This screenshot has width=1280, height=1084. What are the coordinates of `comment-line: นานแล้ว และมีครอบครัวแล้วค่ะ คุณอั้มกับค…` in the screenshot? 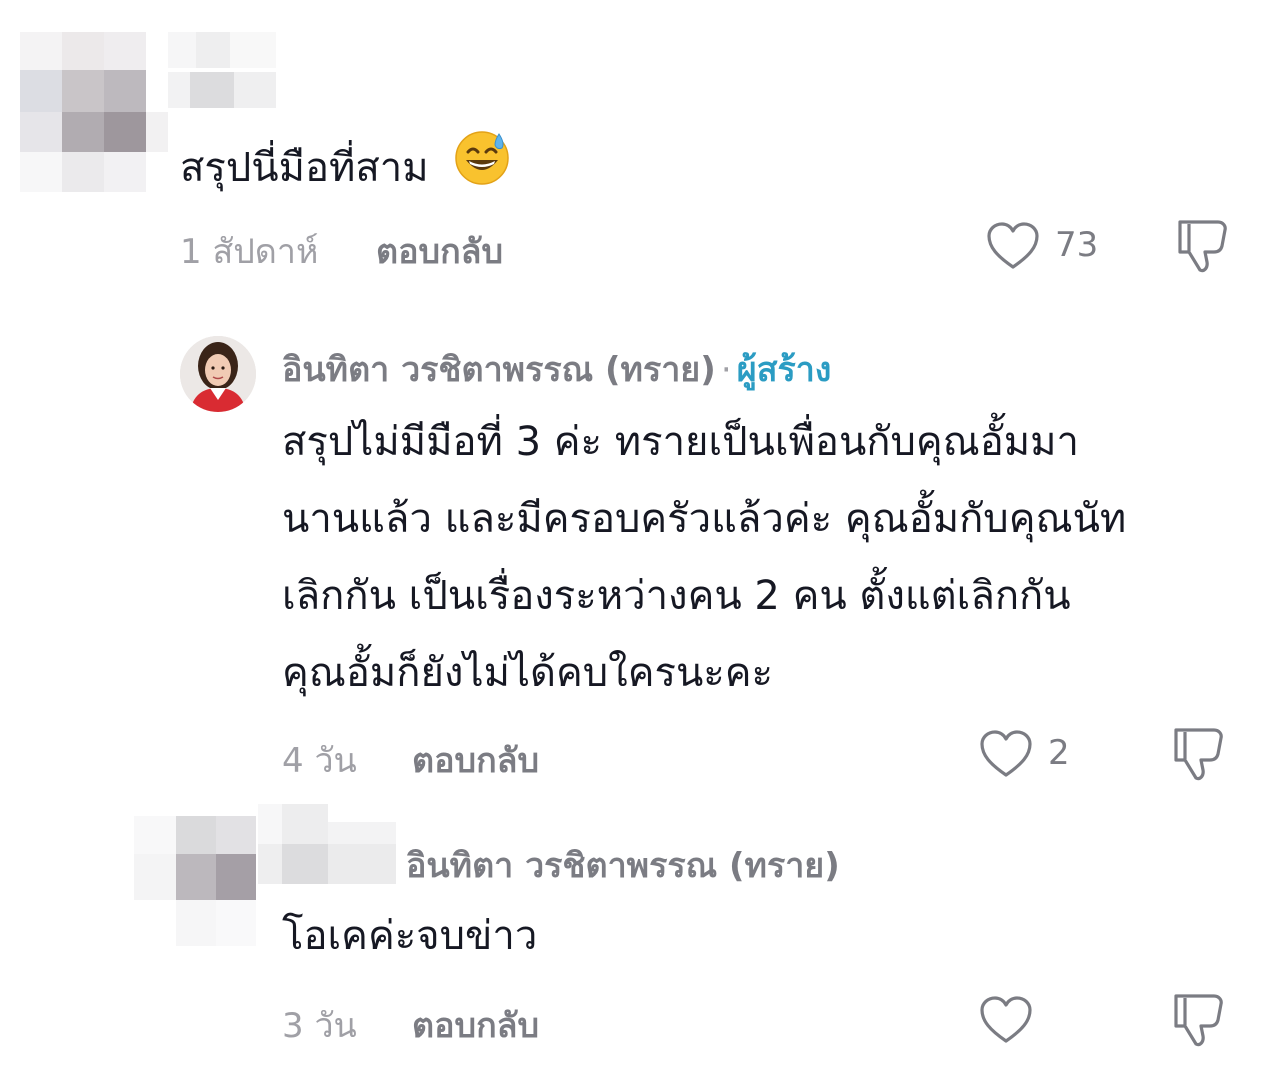 It's located at (704, 519).